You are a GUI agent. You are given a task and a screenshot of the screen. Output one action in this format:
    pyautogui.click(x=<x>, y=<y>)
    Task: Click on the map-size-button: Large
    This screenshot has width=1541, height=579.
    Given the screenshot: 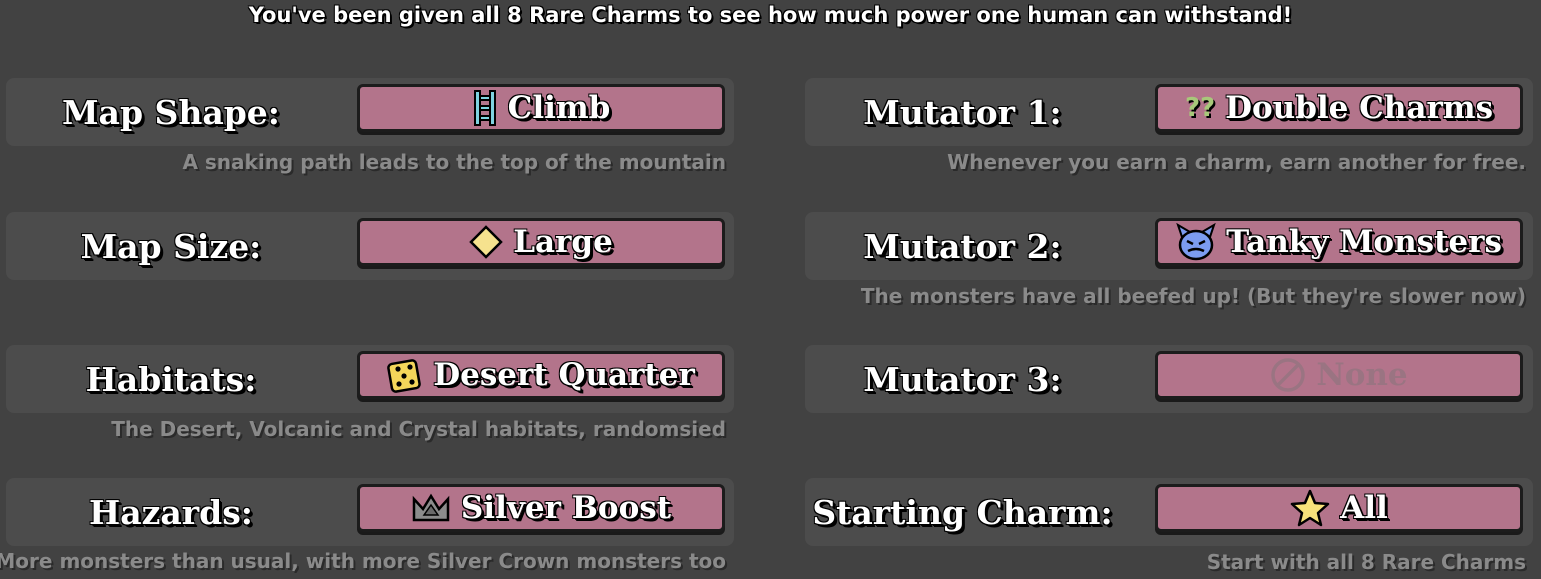 What is the action you would take?
    pyautogui.click(x=541, y=242)
    